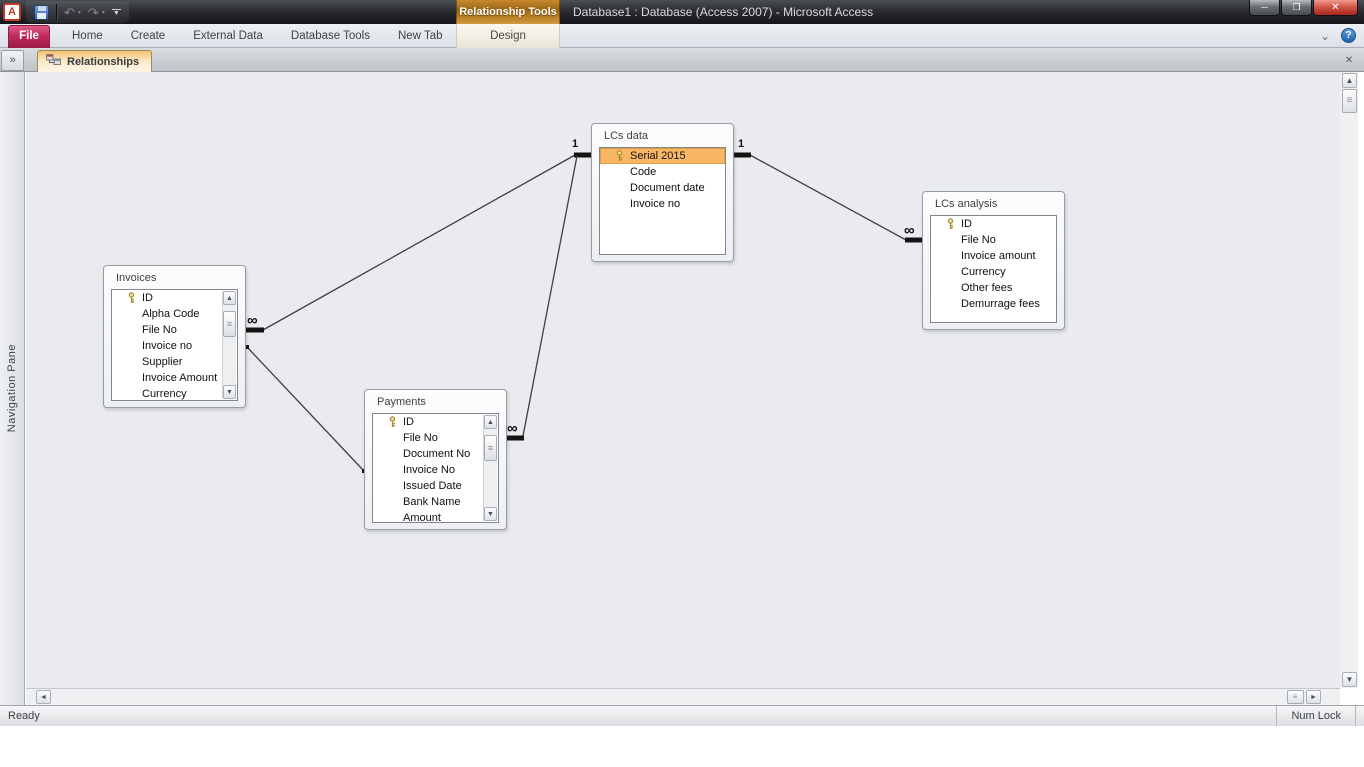 The width and height of the screenshot is (1364, 767). What do you see at coordinates (1264, 8) in the screenshot?
I see `minimize-button: ─` at bounding box center [1264, 8].